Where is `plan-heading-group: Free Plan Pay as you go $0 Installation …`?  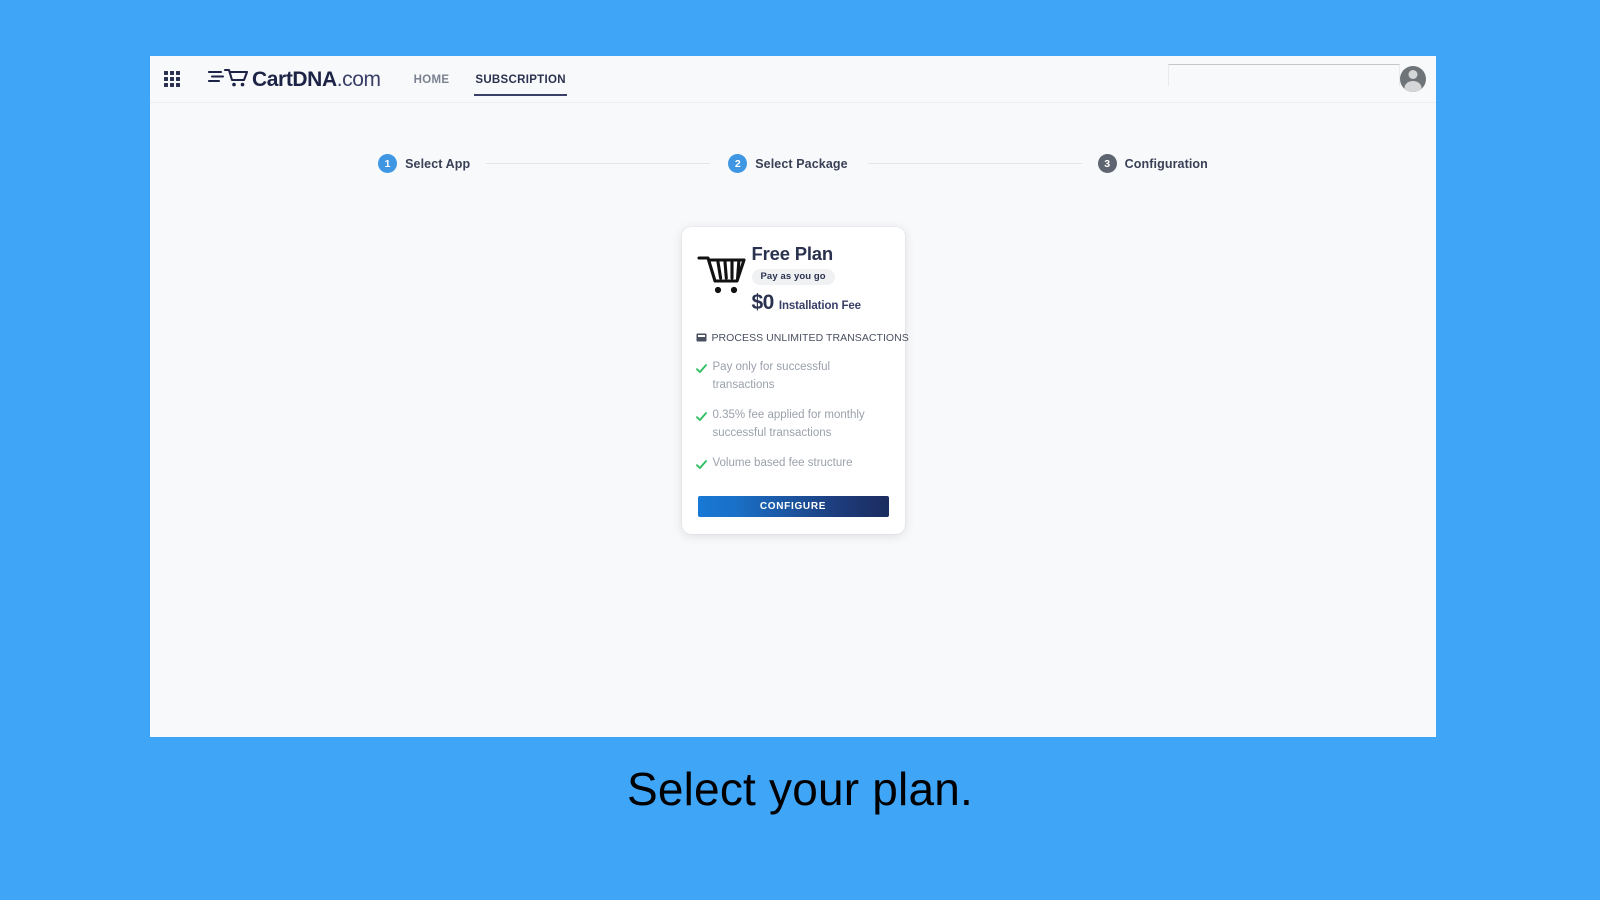
plan-heading-group: Free Plan Pay as you go $0 Installation … is located at coordinates (821, 278).